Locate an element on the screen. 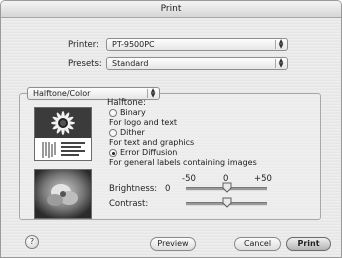  preview-button: Preview is located at coordinates (173, 244).